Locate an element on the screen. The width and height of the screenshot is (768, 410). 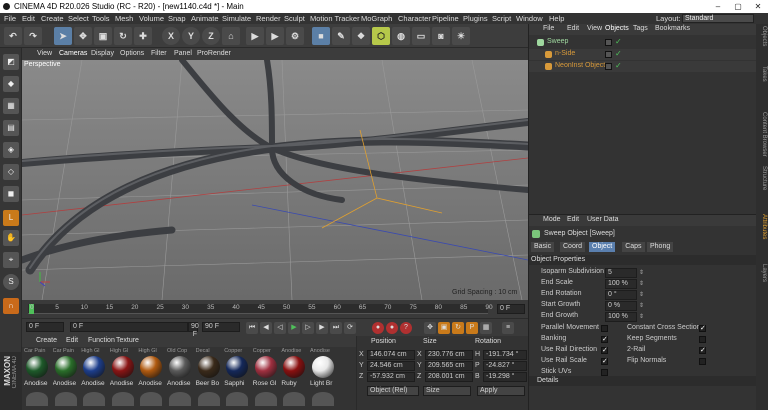
object-row: Sweep ✓ is located at coordinates (643, 42).